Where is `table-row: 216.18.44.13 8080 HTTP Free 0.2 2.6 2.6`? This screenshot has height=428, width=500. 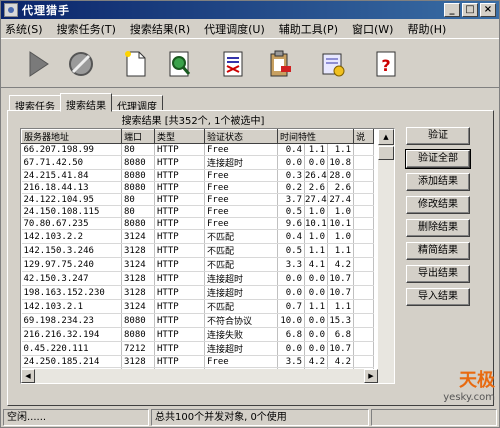
table-row: 216.18.44.13 8080 HTTP Free 0.2 2.6 2.6 is located at coordinates (198, 187).